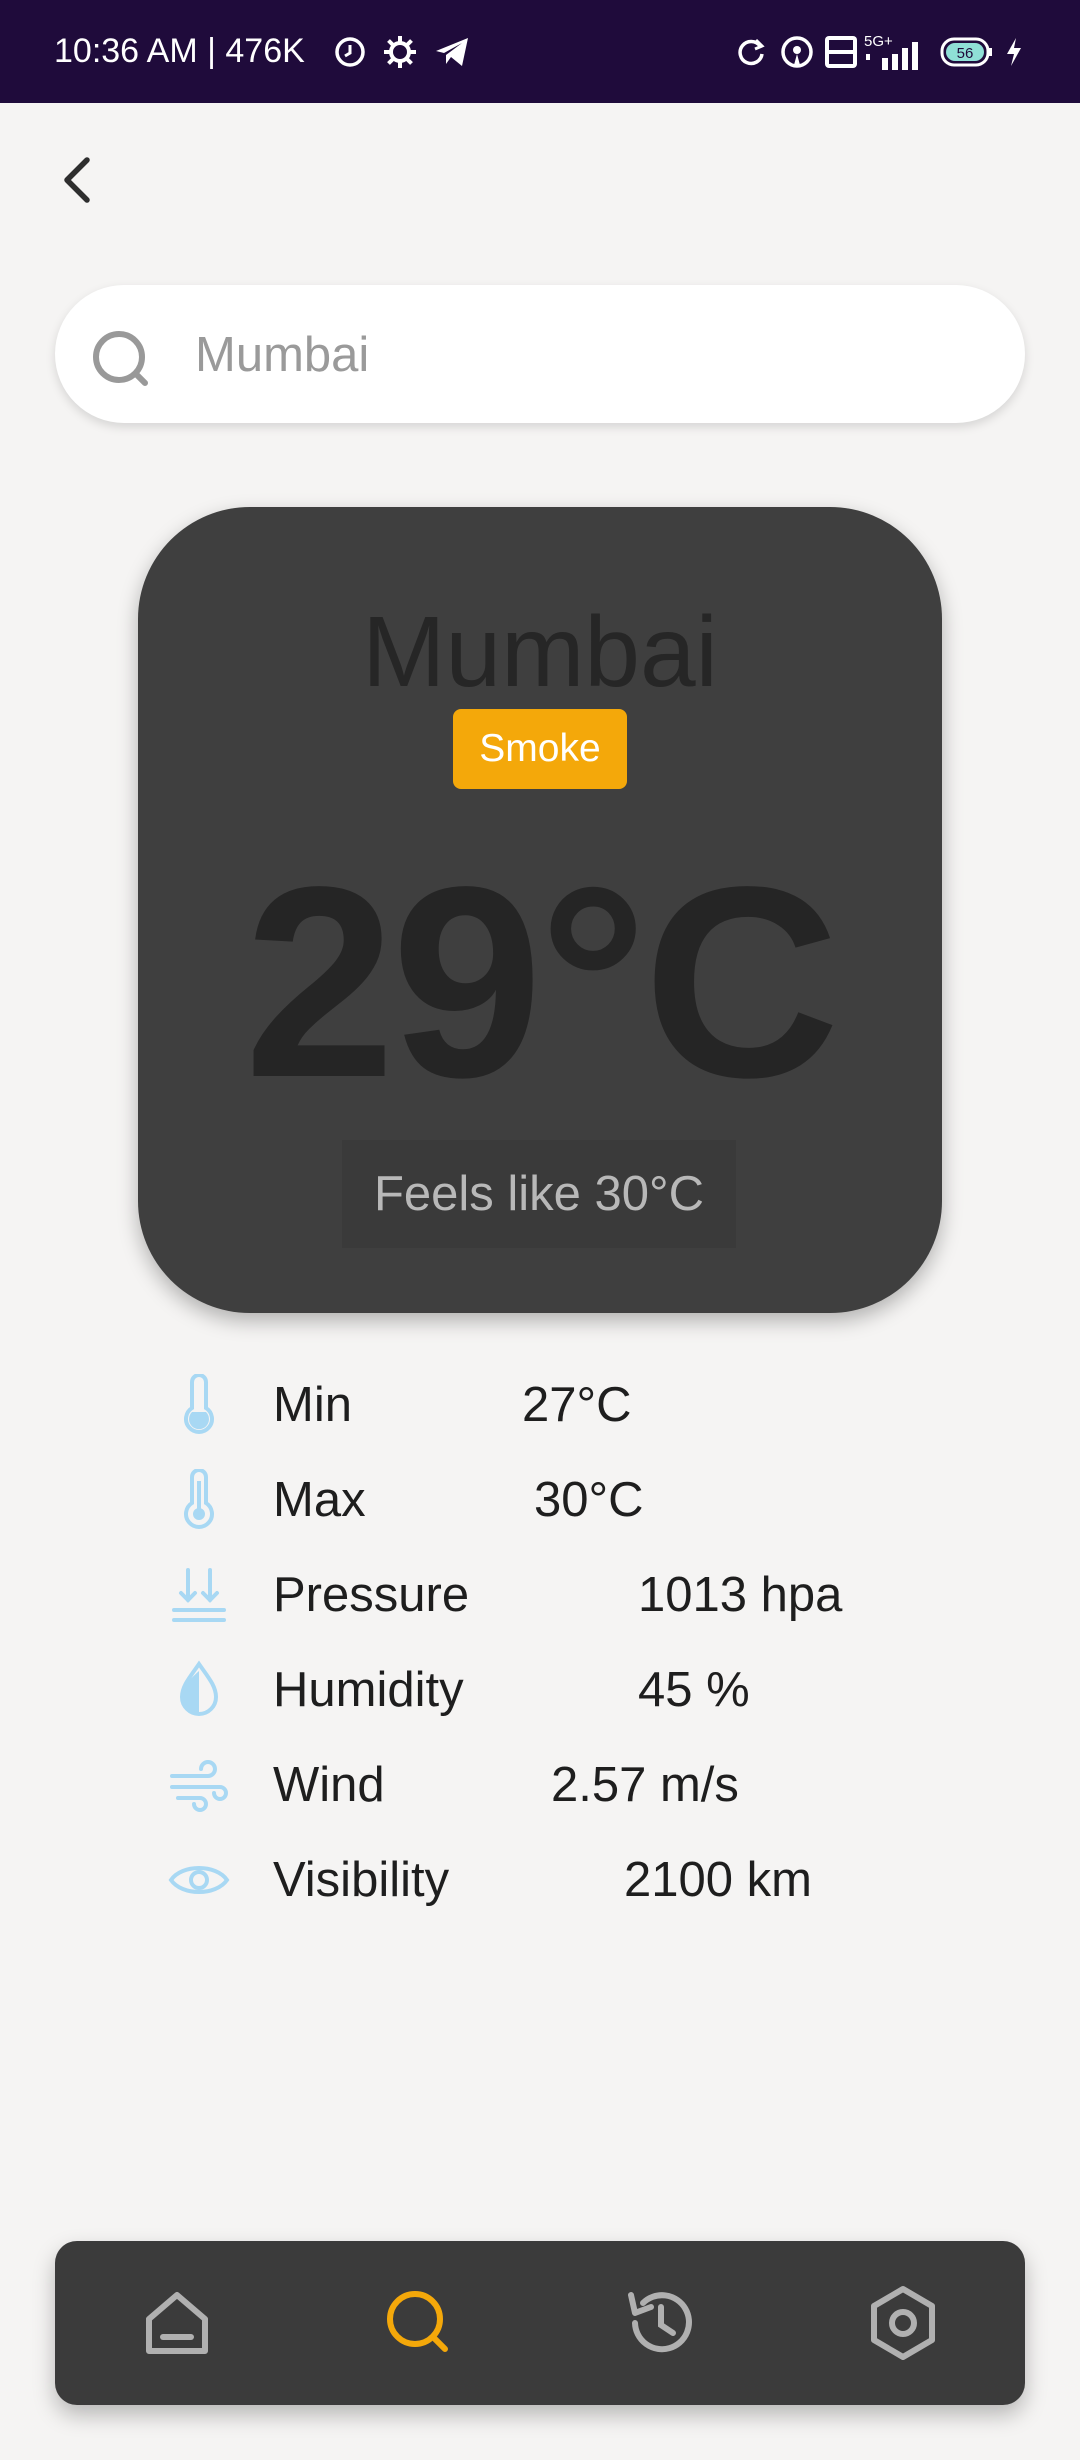 This screenshot has width=1080, height=2460. I want to click on hotspot-icon, so click(797, 51).